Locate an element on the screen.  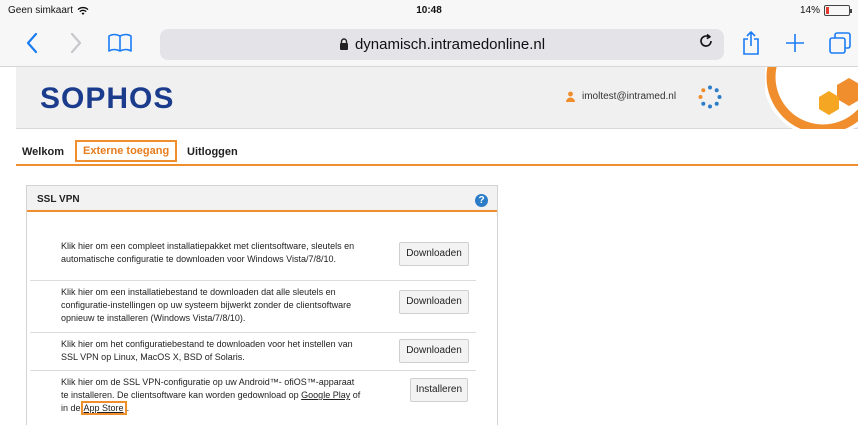
download-full-package-button: Downloaden is located at coordinates (434, 254).